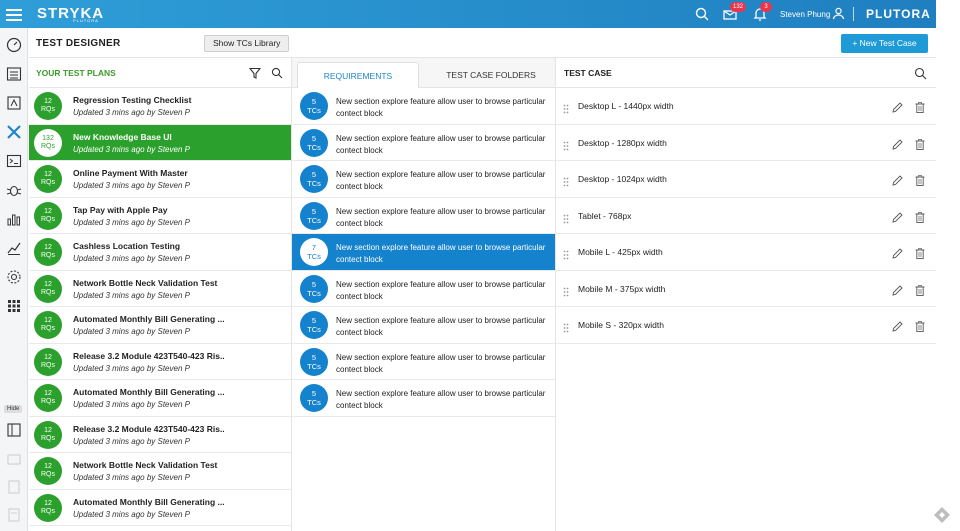  I want to click on trend-chart-icon, so click(14, 248).